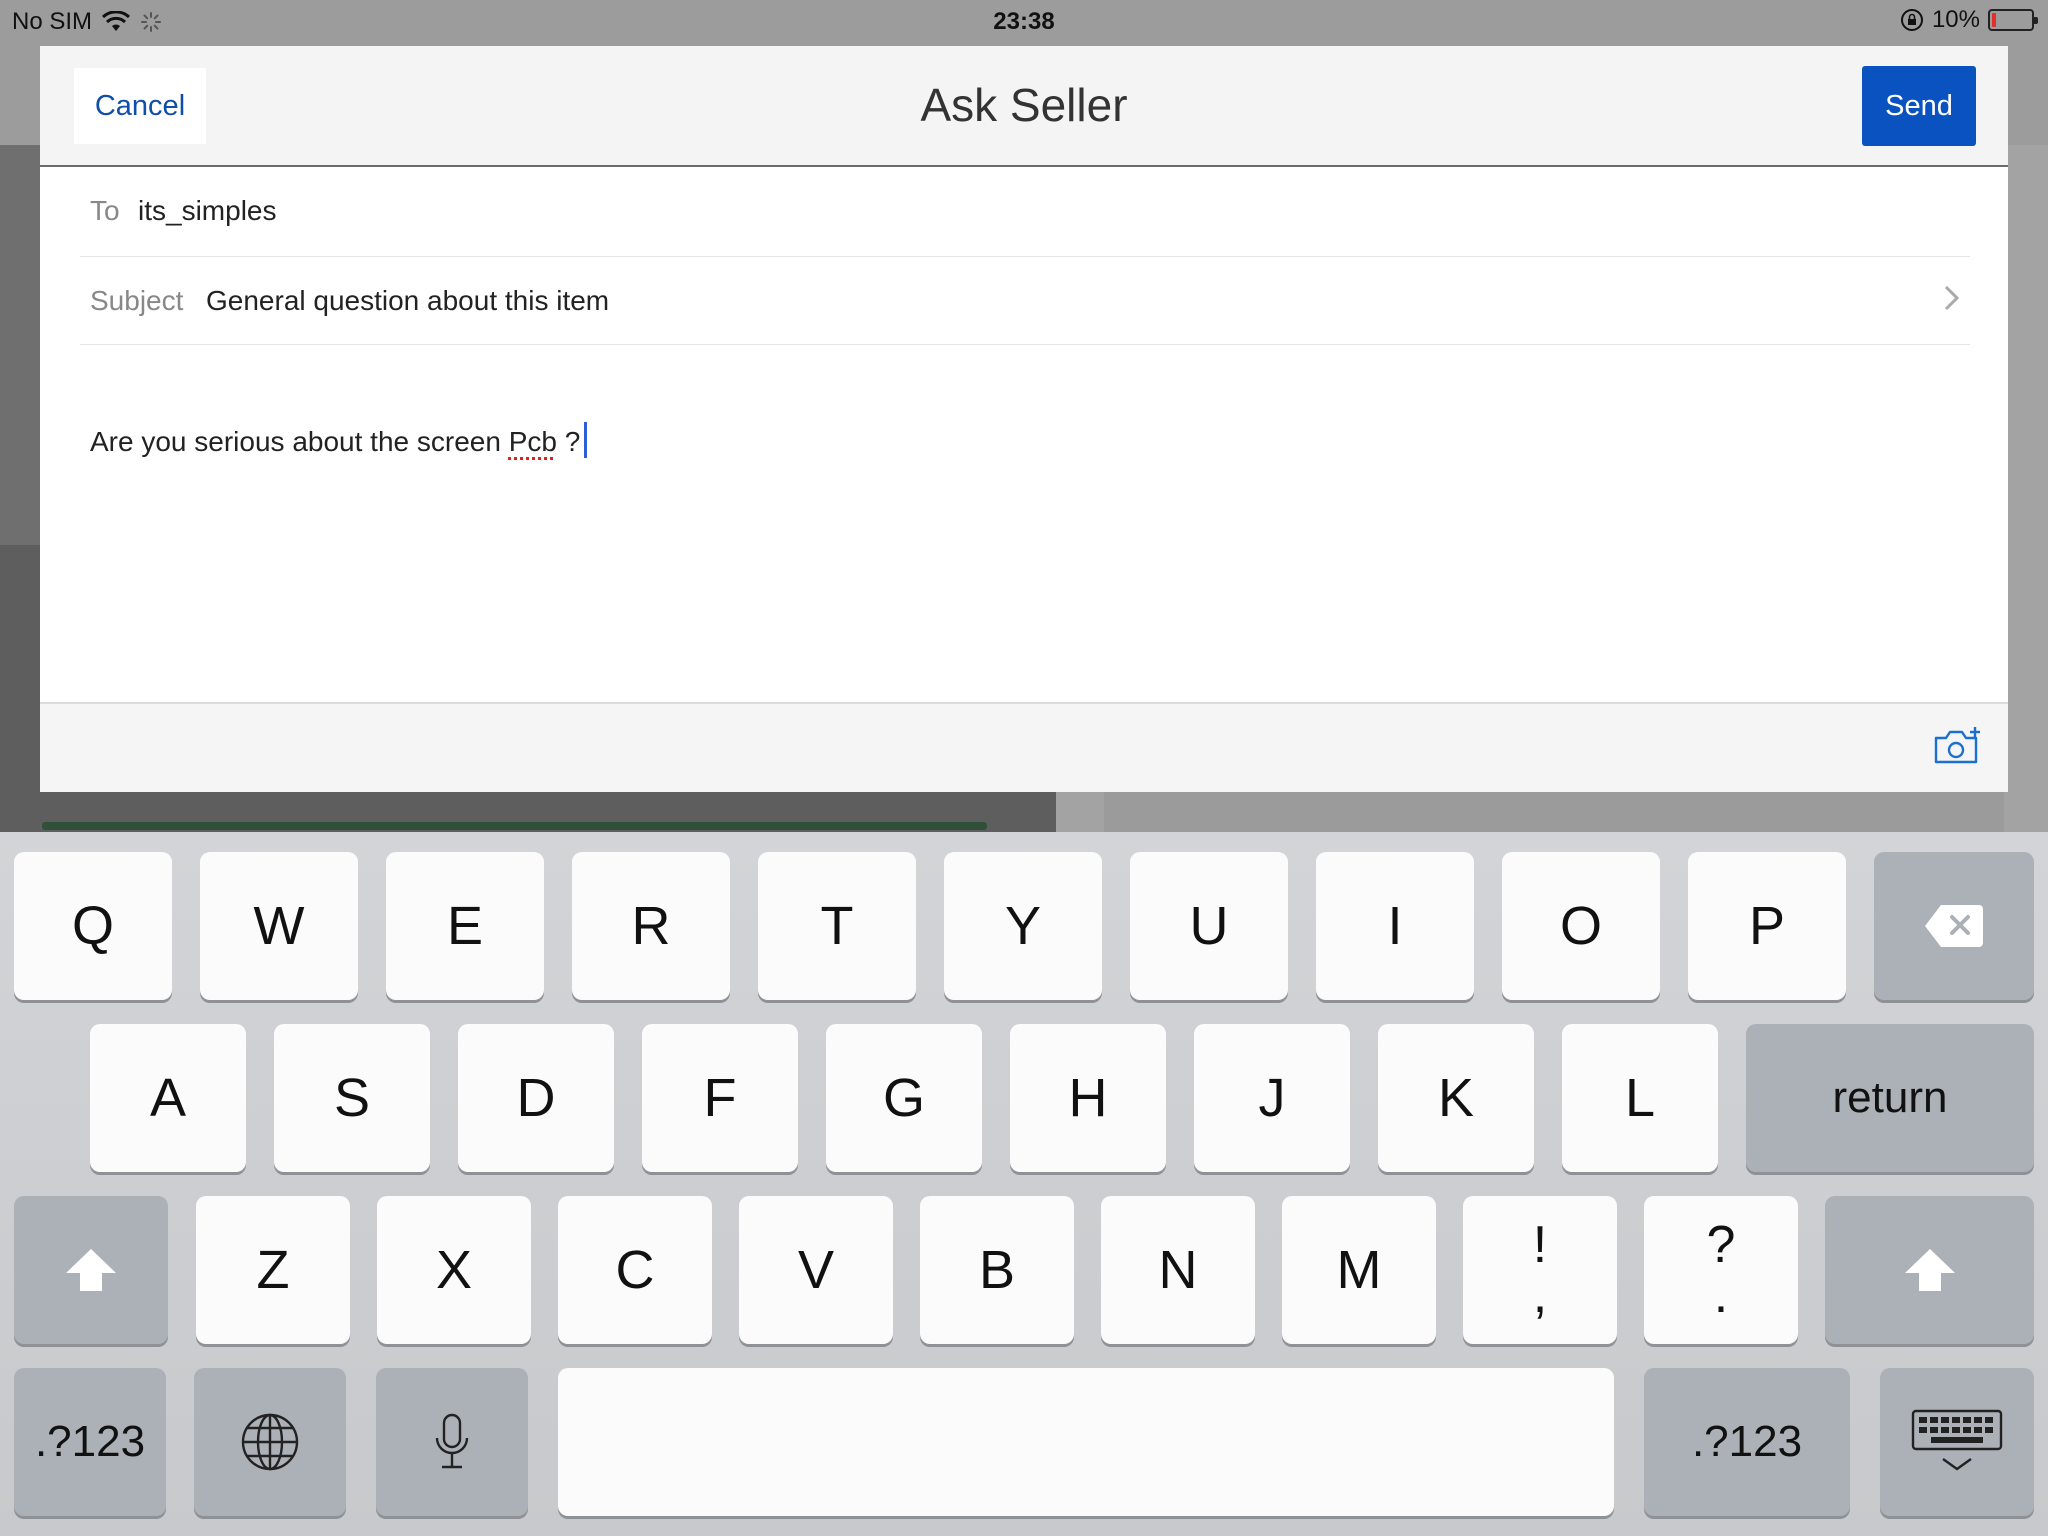 This screenshot has width=2048, height=1536. What do you see at coordinates (465, 926) in the screenshot?
I see `key-e: E` at bounding box center [465, 926].